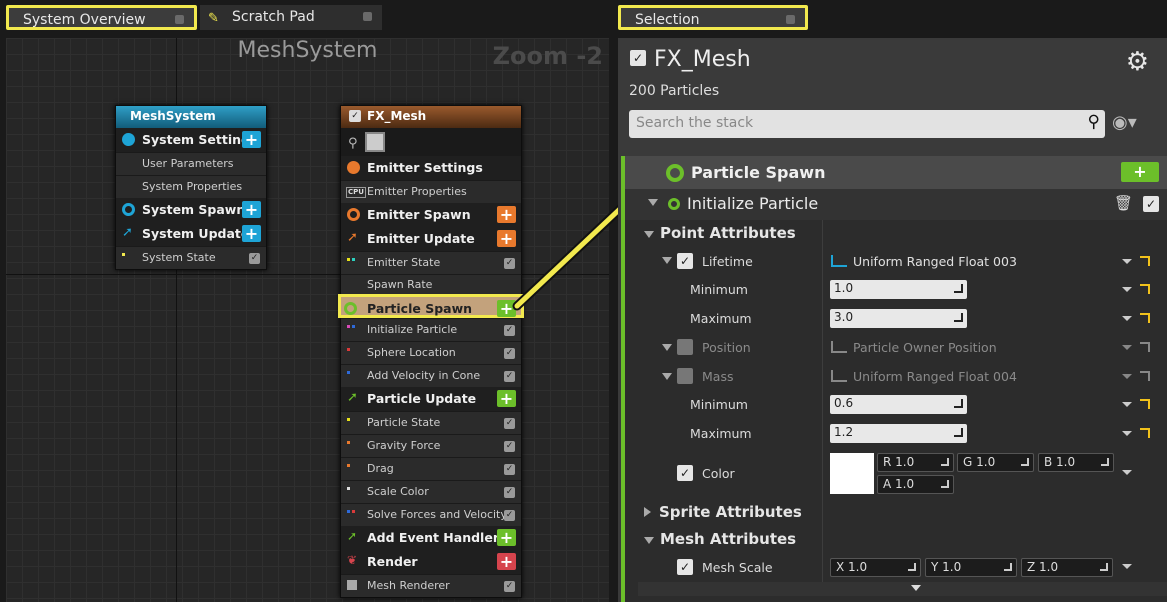 The image size is (1167, 602). What do you see at coordinates (431, 491) in the screenshot?
I see `node-row: Scale Color ✓` at bounding box center [431, 491].